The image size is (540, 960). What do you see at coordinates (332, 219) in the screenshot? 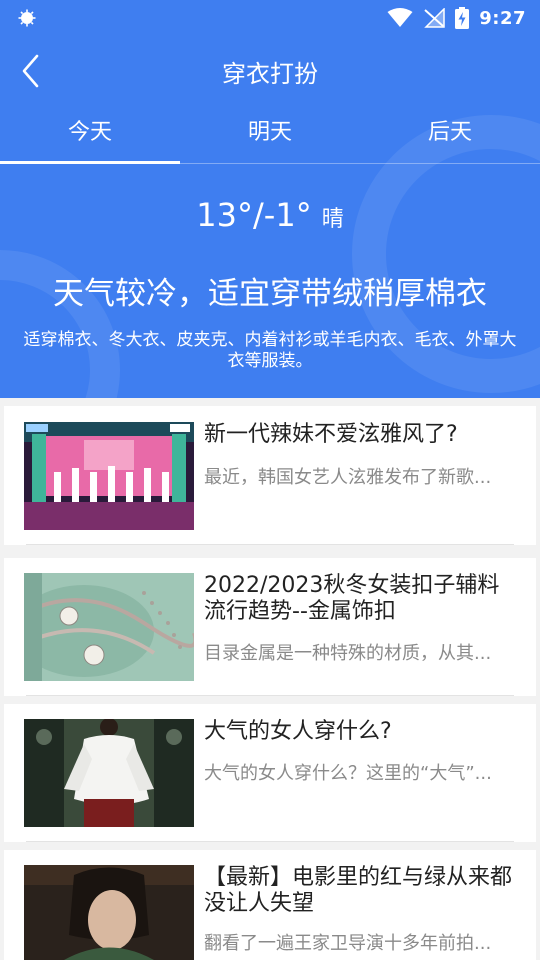
I see `weather-condition: 晴` at bounding box center [332, 219].